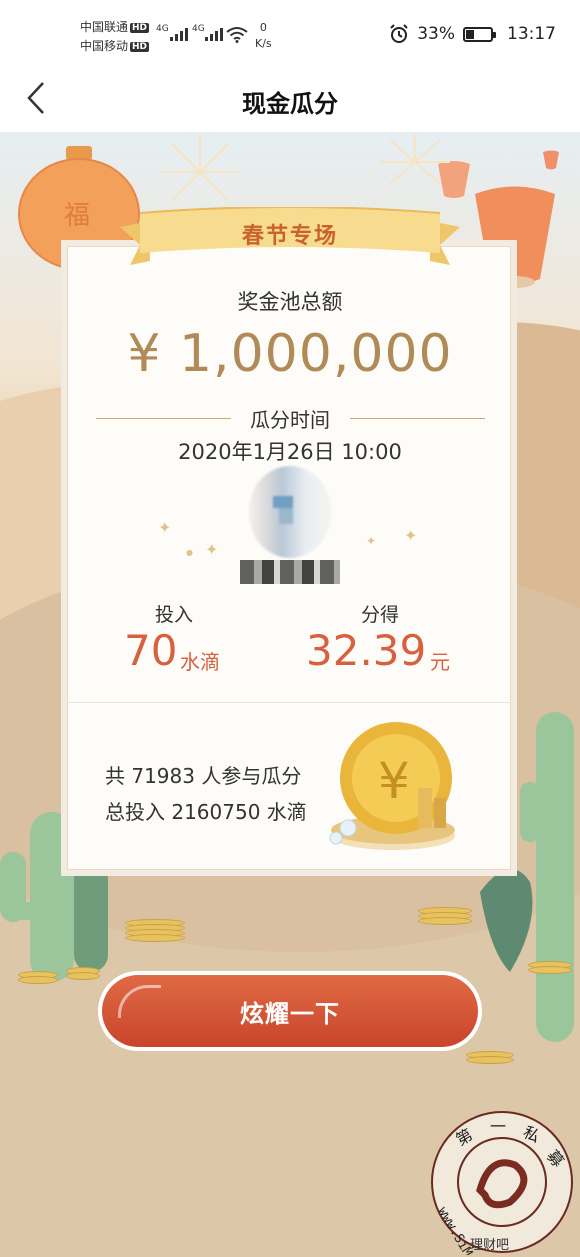 Image resolution: width=580 pixels, height=1257 pixels. What do you see at coordinates (206, 812) in the screenshot?
I see `total-invest-text: 总投入 2160750 水滴` at bounding box center [206, 812].